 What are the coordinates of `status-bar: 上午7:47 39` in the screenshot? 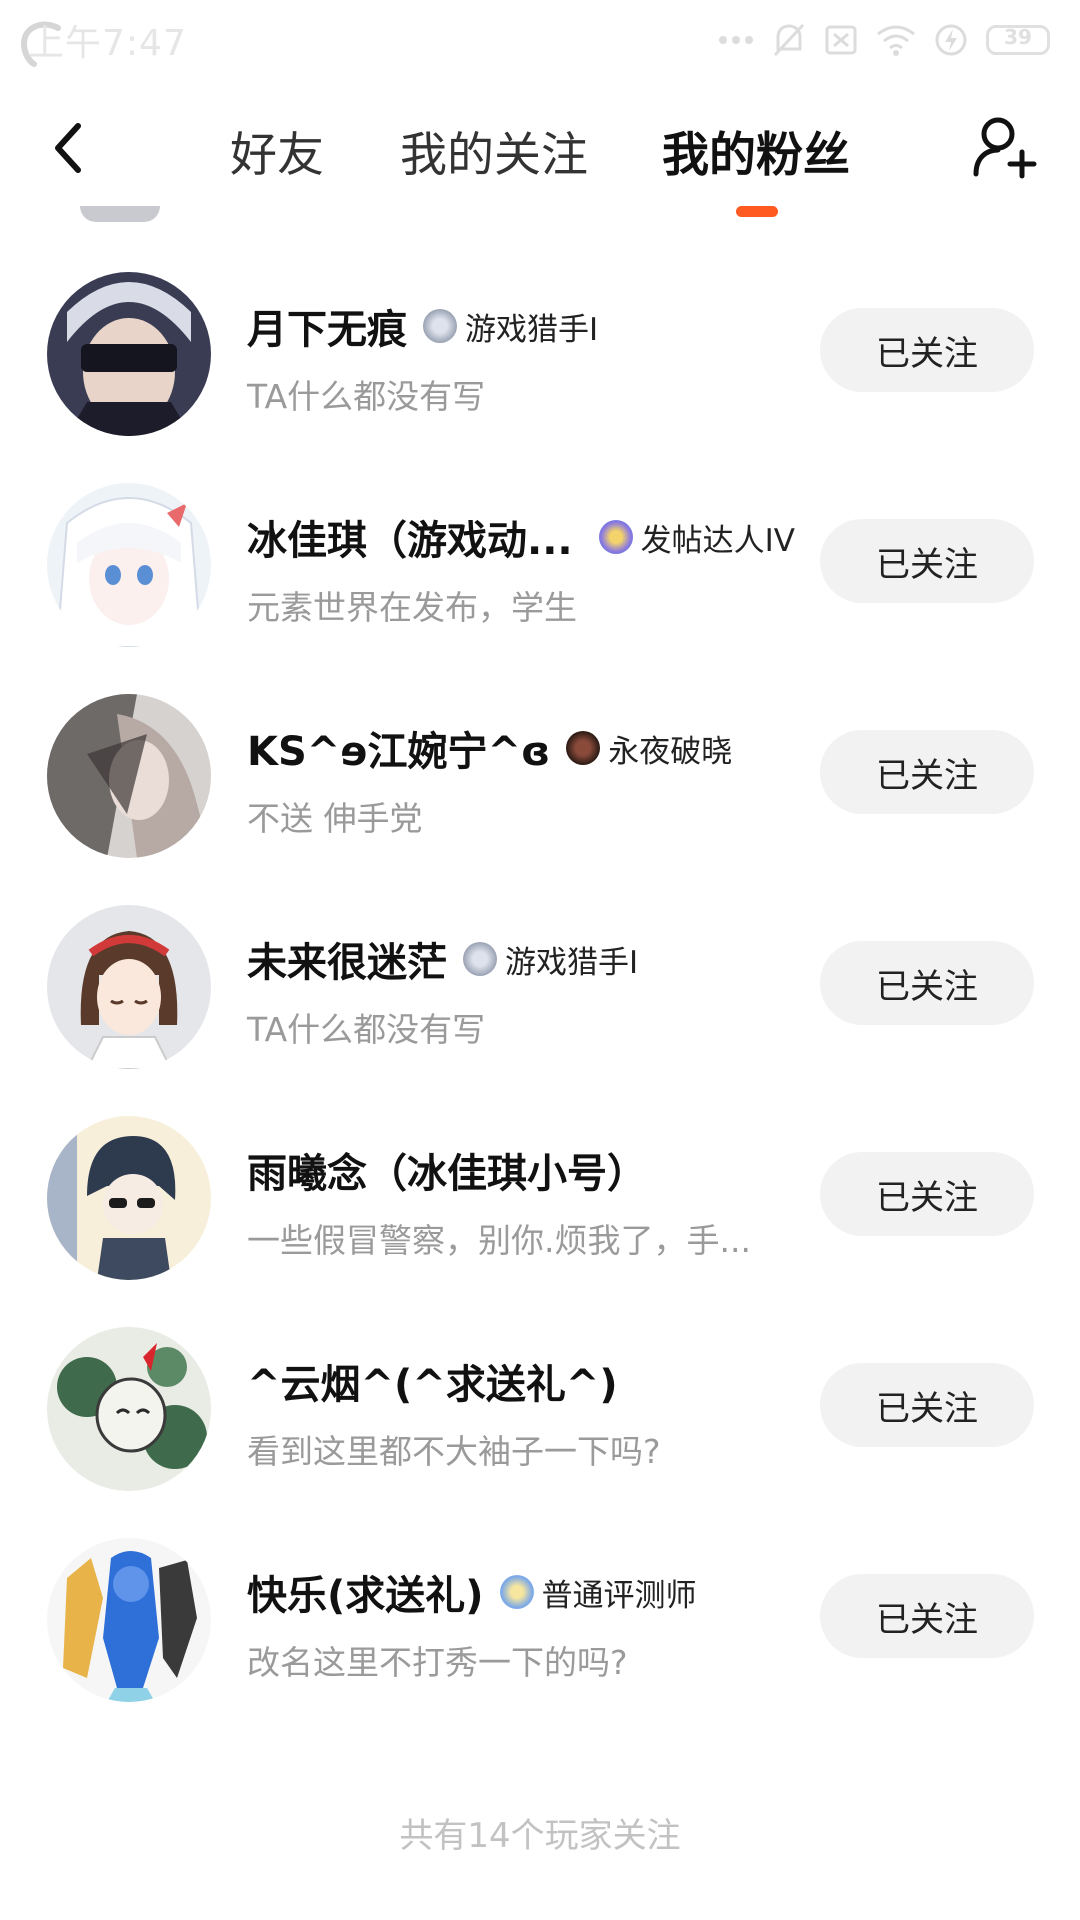 It's located at (540, 40).